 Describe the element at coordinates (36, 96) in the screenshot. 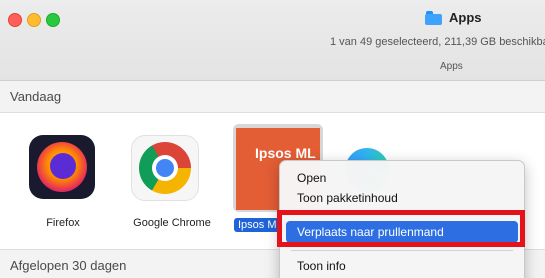

I see `section-title: Vandaag` at that location.